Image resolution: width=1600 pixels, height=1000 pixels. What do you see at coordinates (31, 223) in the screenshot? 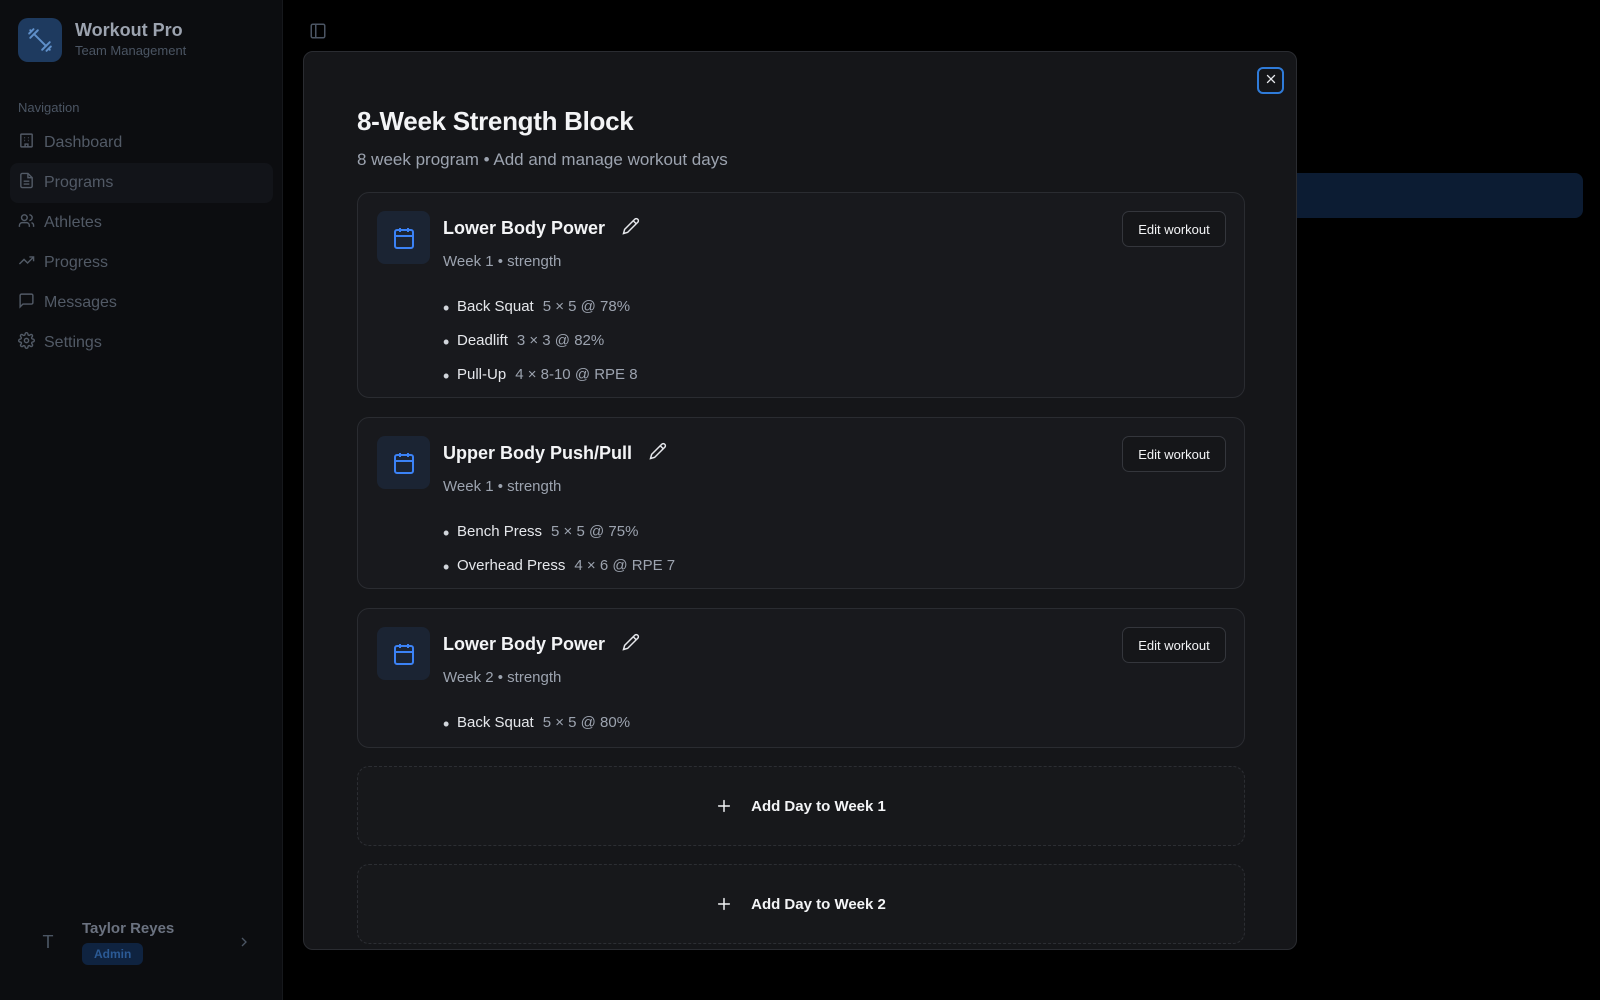
I see `users-icon` at bounding box center [31, 223].